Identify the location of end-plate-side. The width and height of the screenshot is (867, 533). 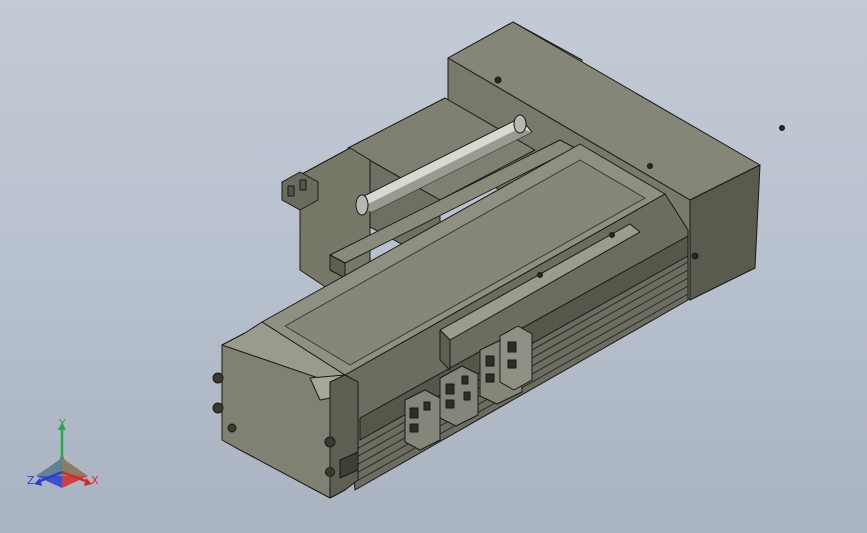
(344, 436).